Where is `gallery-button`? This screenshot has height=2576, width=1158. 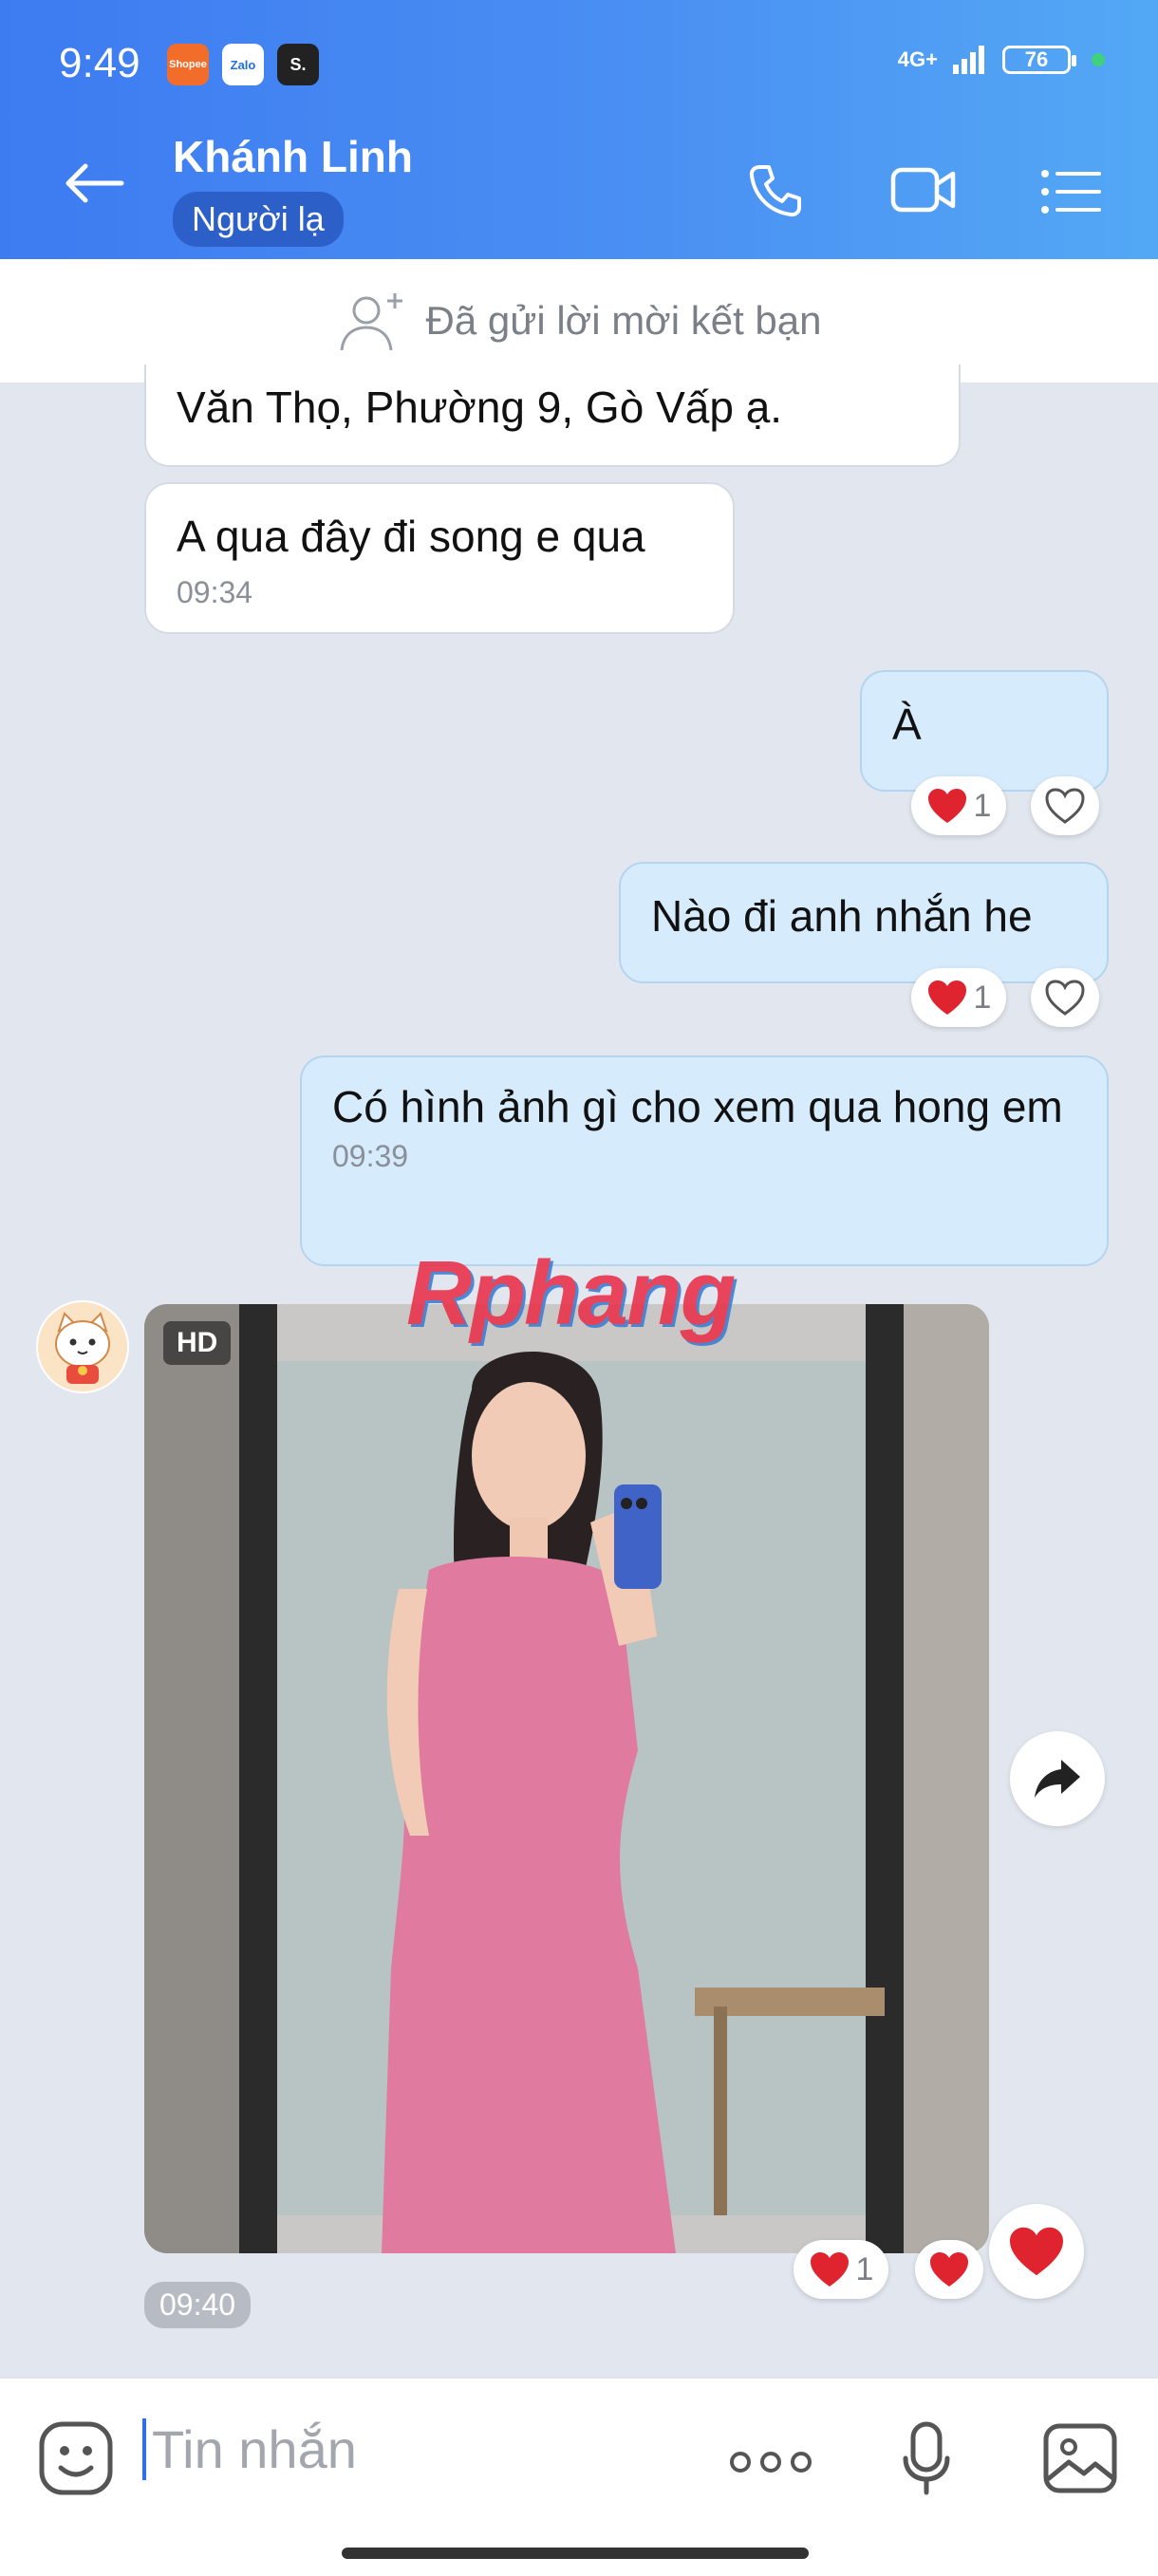
gallery-button is located at coordinates (1080, 2460).